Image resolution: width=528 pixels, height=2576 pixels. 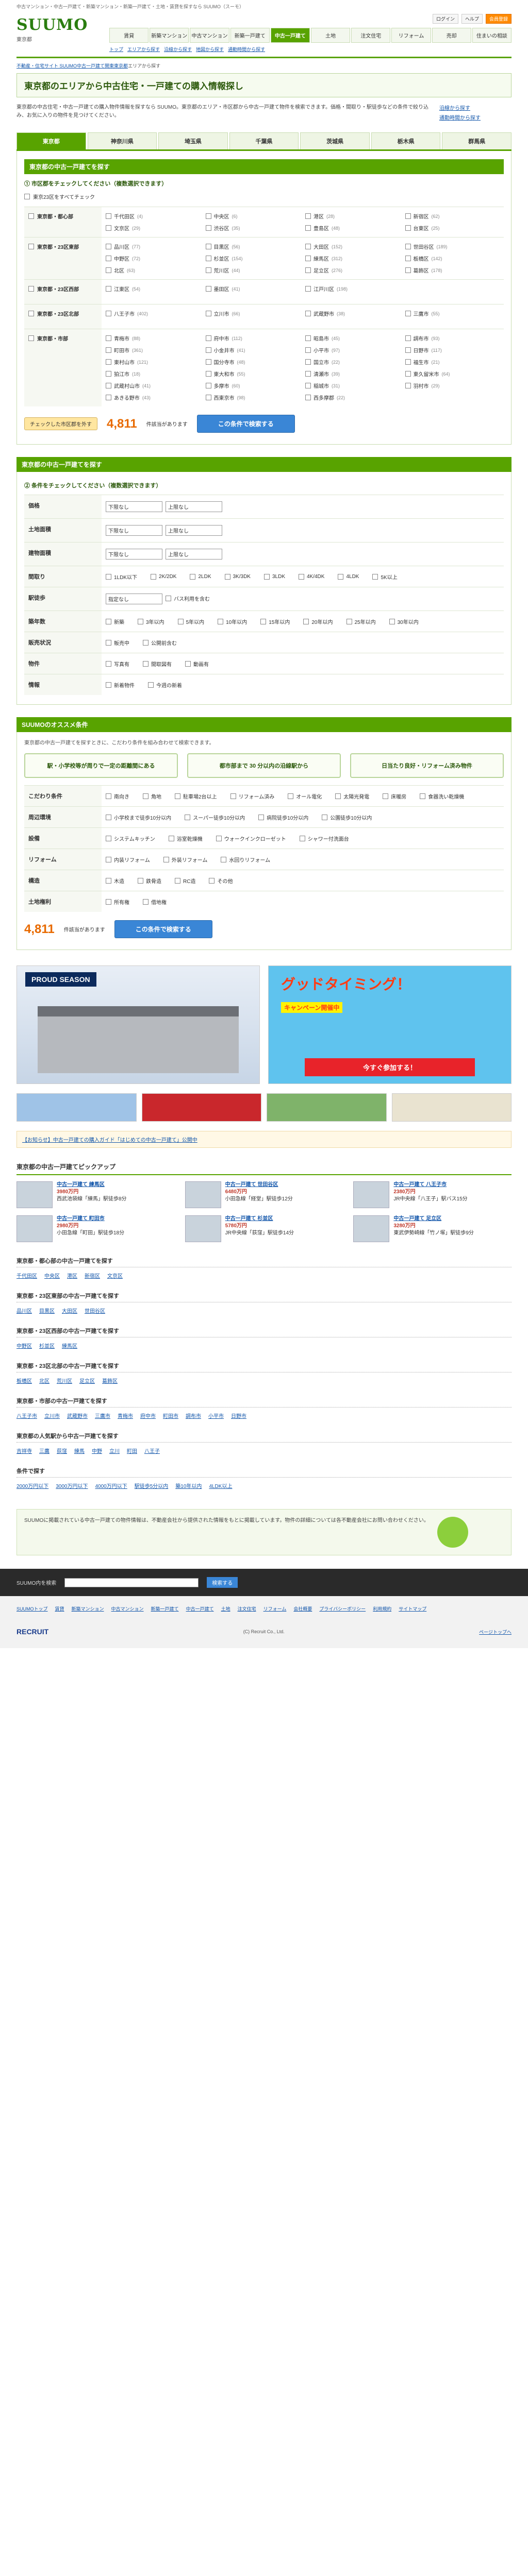 I want to click on search-button: この条件で検索する, so click(x=245, y=424).